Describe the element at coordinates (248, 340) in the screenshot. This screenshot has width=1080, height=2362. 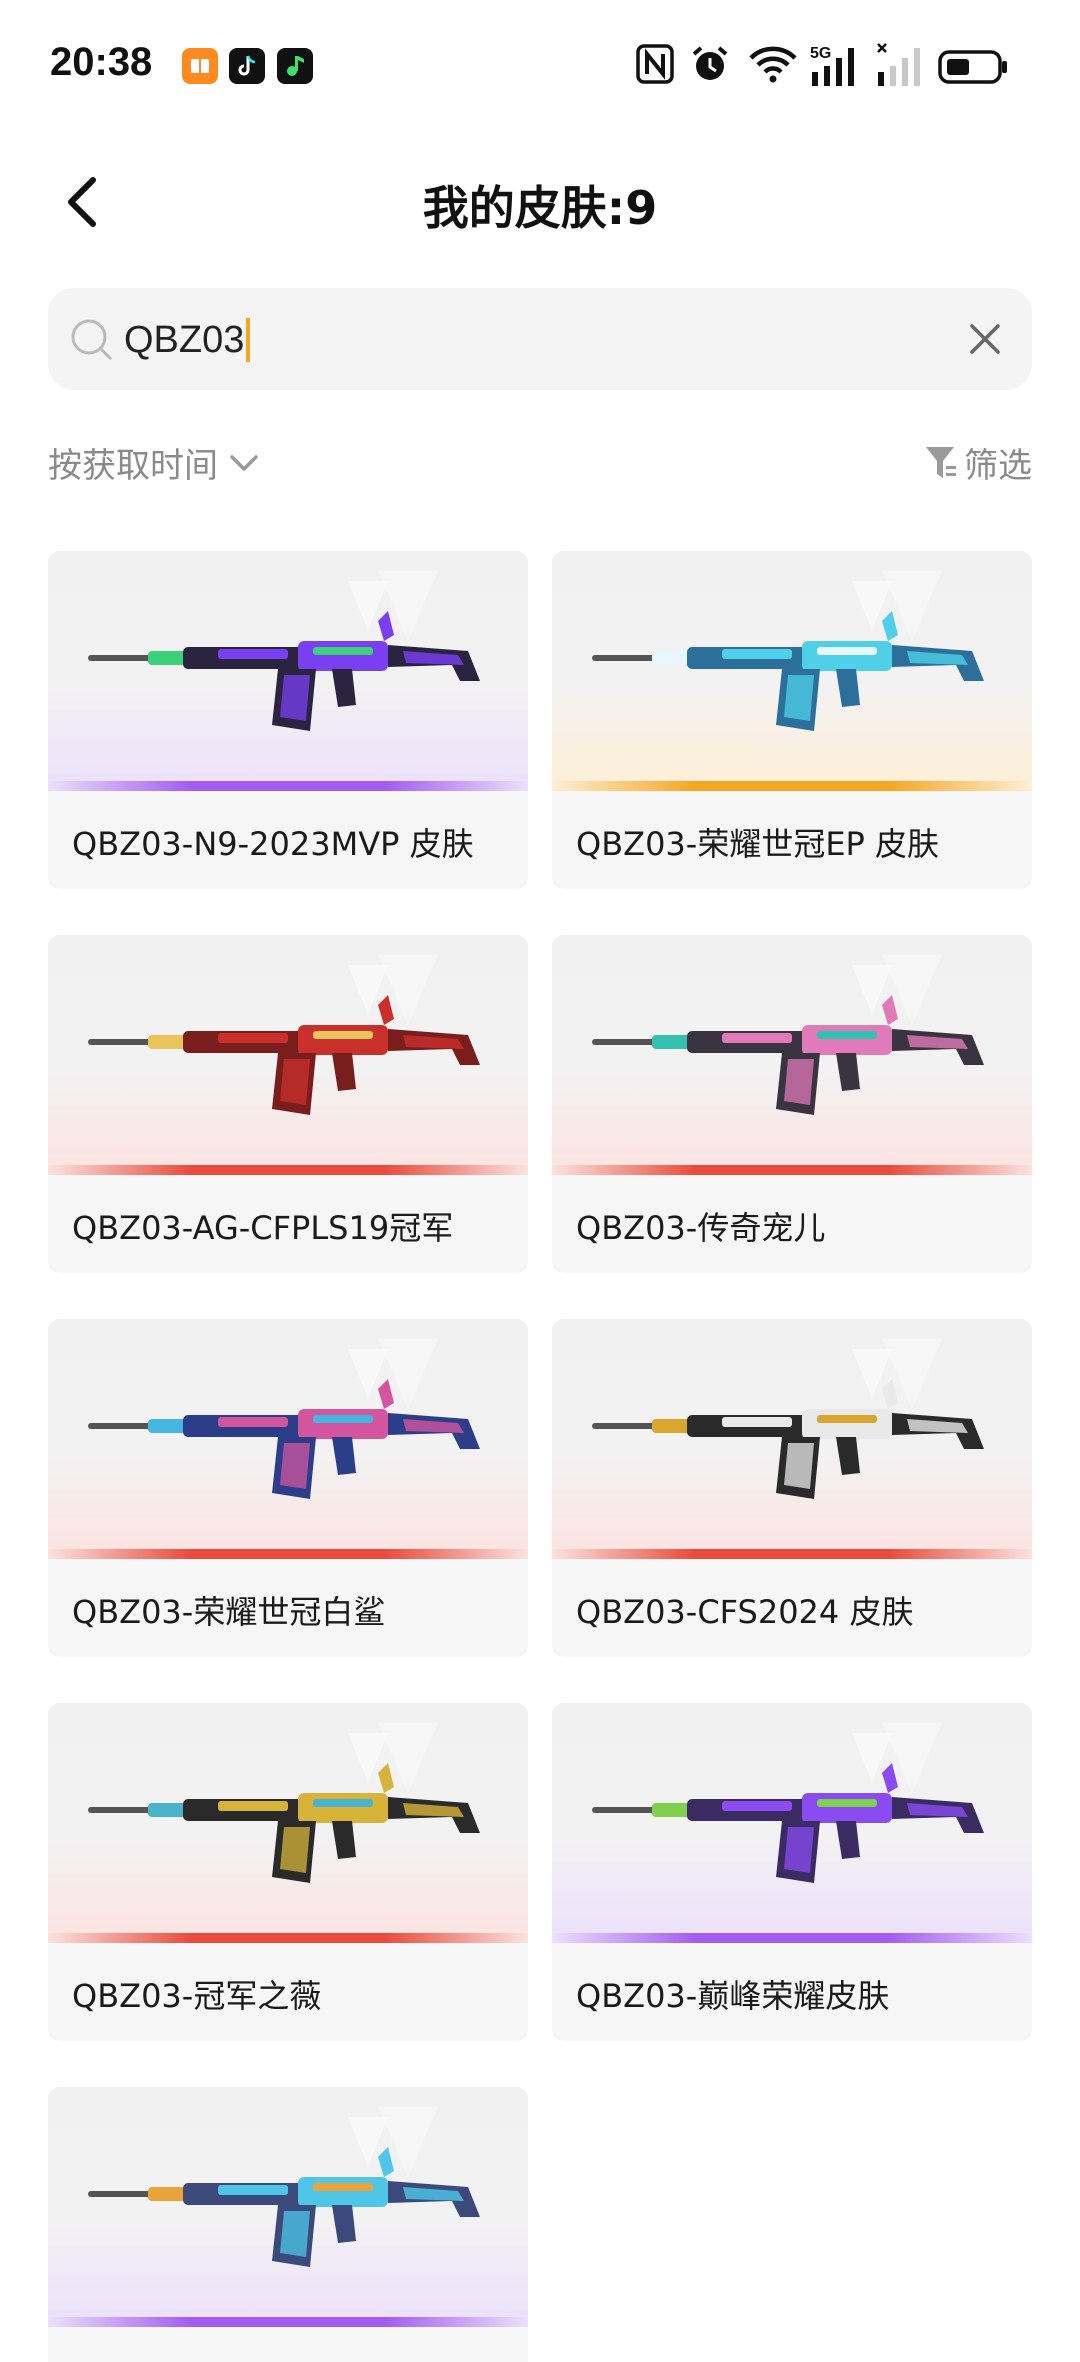
I see `text-caret` at that location.